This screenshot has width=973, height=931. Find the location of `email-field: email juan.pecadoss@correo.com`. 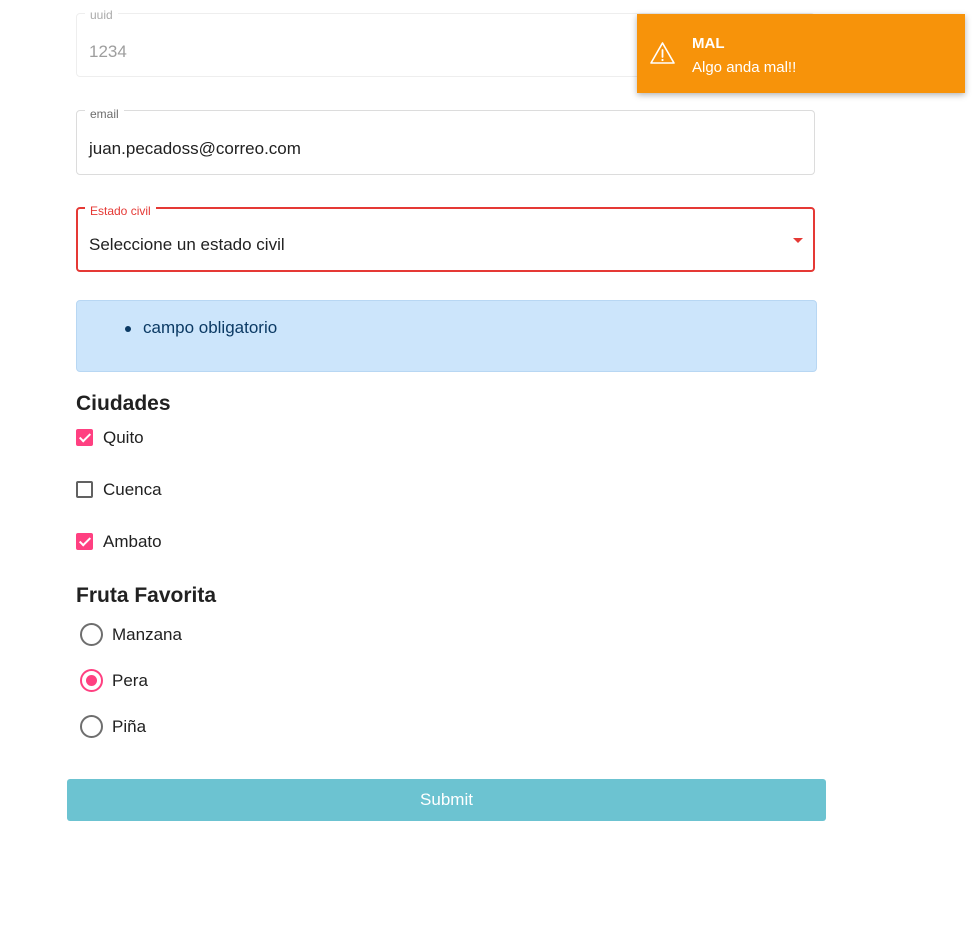

email-field: email juan.pecadoss@correo.com is located at coordinates (445, 141).